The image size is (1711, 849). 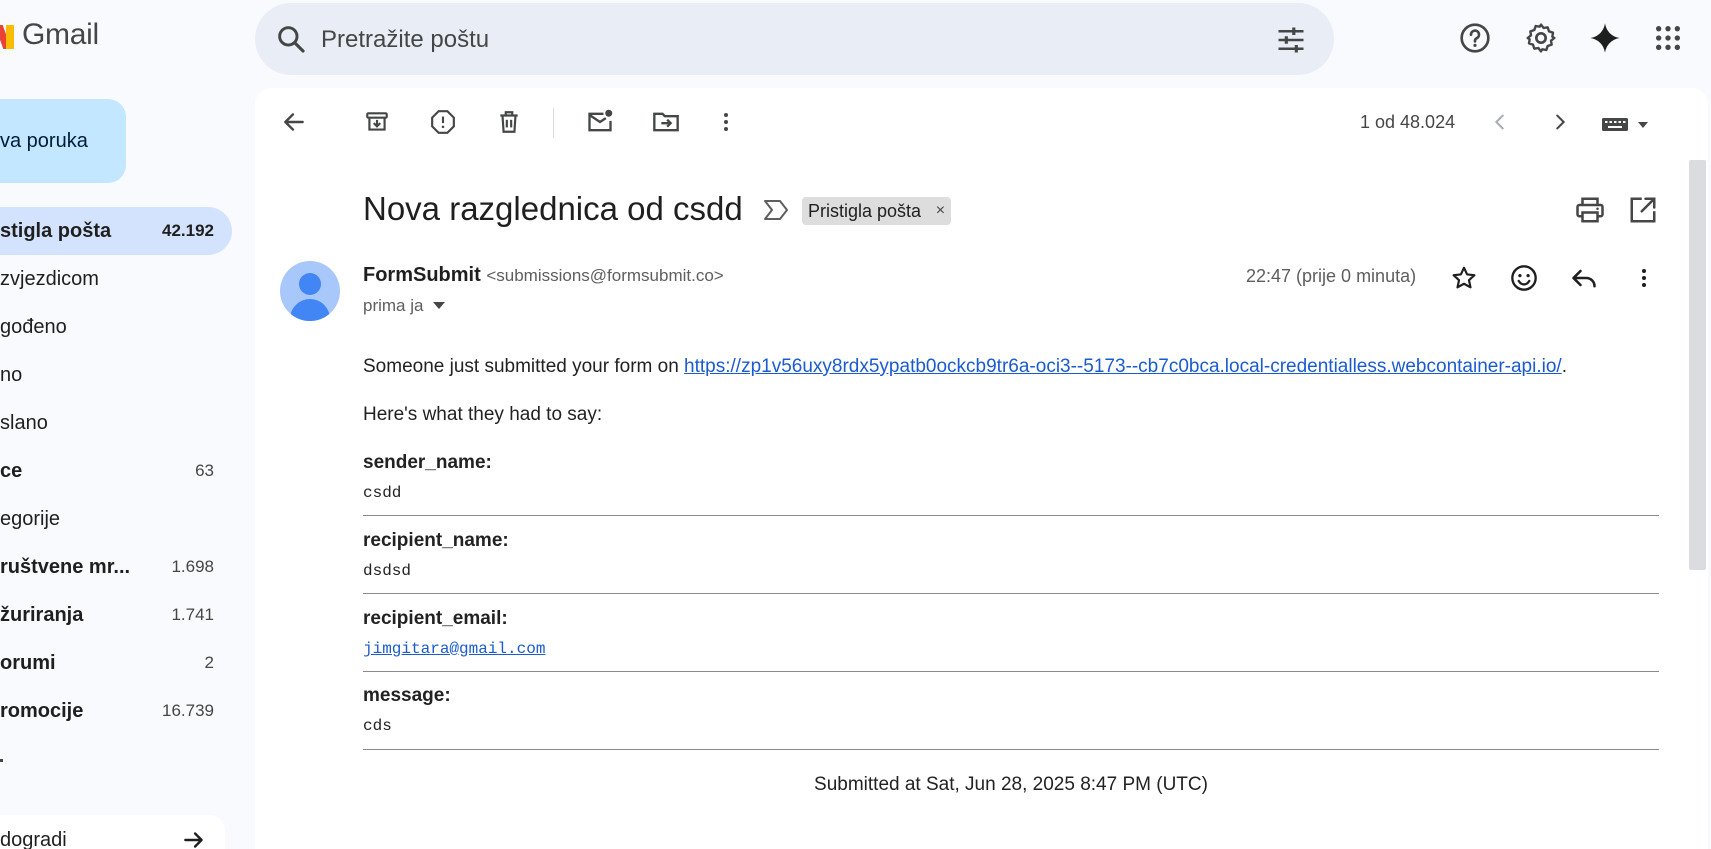 I want to click on remove-label-icon: ×, so click(x=940, y=211).